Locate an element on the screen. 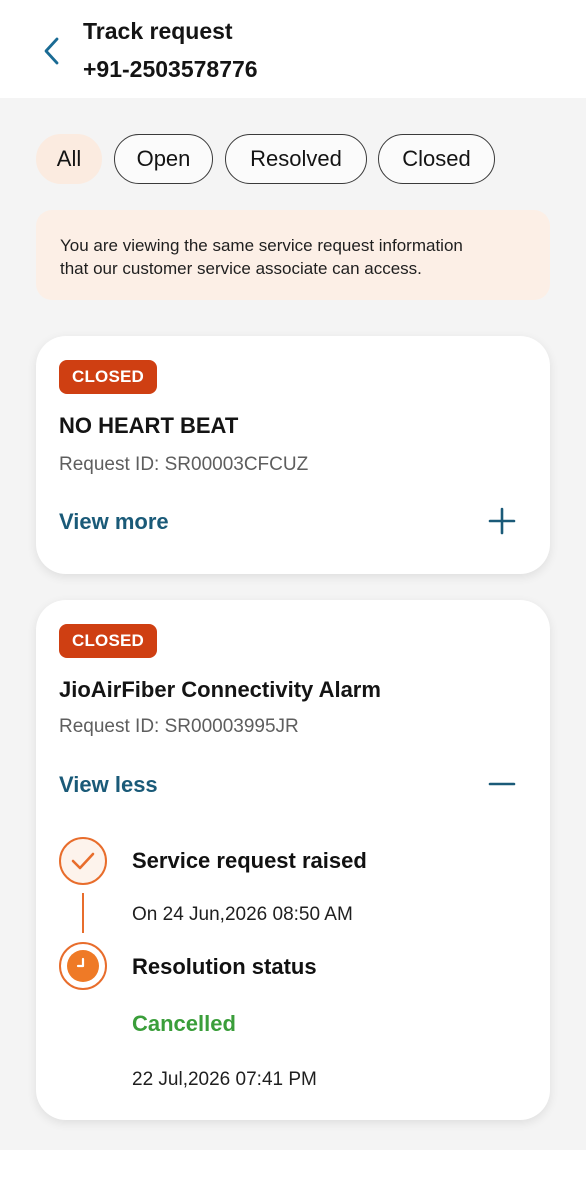  check-icon is located at coordinates (83, 861).